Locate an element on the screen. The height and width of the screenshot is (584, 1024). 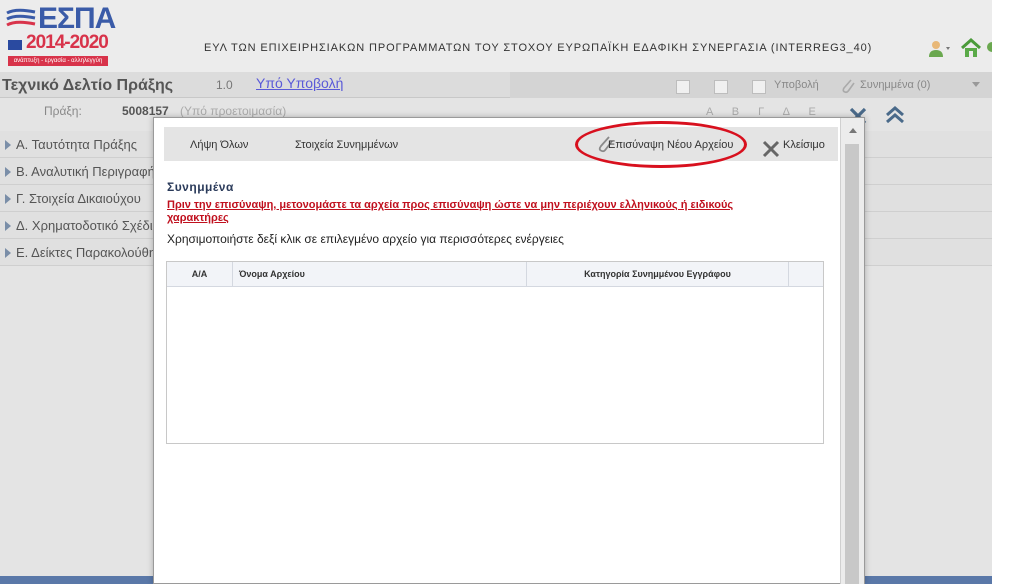
scroll-thumb is located at coordinates (852, 364).